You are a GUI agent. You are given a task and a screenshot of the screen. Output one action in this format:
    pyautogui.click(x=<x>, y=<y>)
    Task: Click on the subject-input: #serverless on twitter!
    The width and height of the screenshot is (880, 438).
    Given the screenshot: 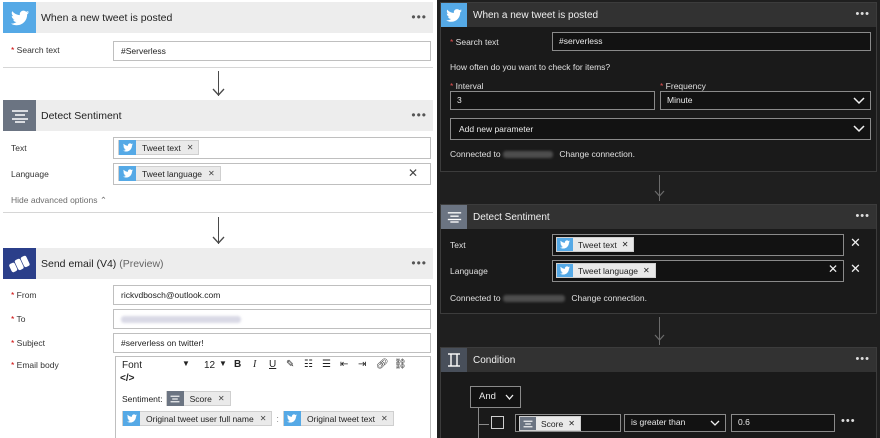 What is the action you would take?
    pyautogui.click(x=272, y=343)
    